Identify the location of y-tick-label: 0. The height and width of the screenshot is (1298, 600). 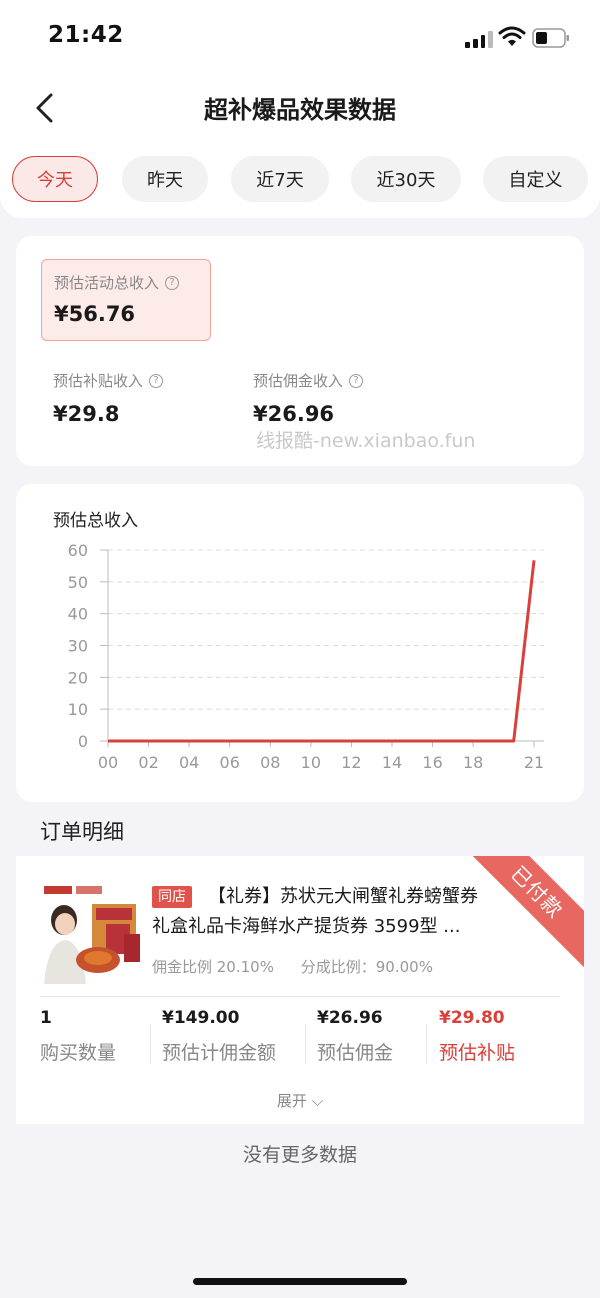
(83, 741).